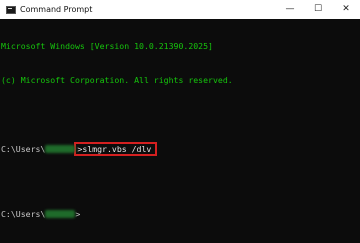 The image size is (360, 243). What do you see at coordinates (318, 9) in the screenshot?
I see `maximize-button: ☐` at bounding box center [318, 9].